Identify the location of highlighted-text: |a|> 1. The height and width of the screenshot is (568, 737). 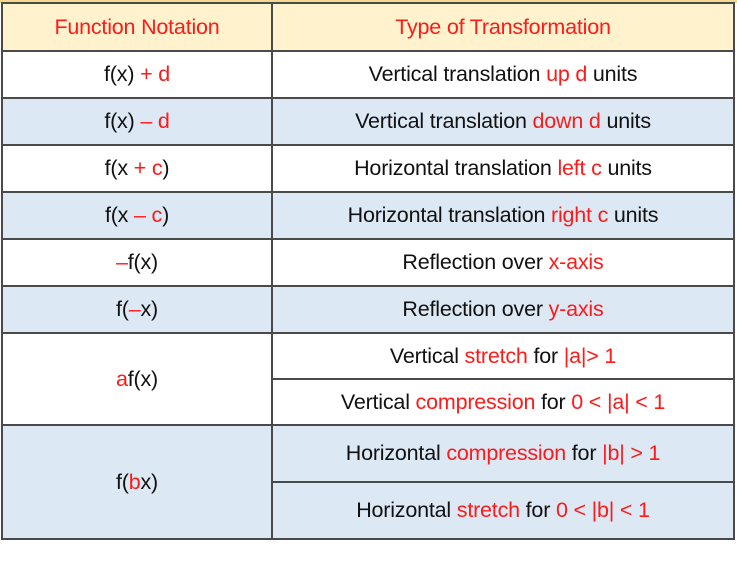
(590, 355).